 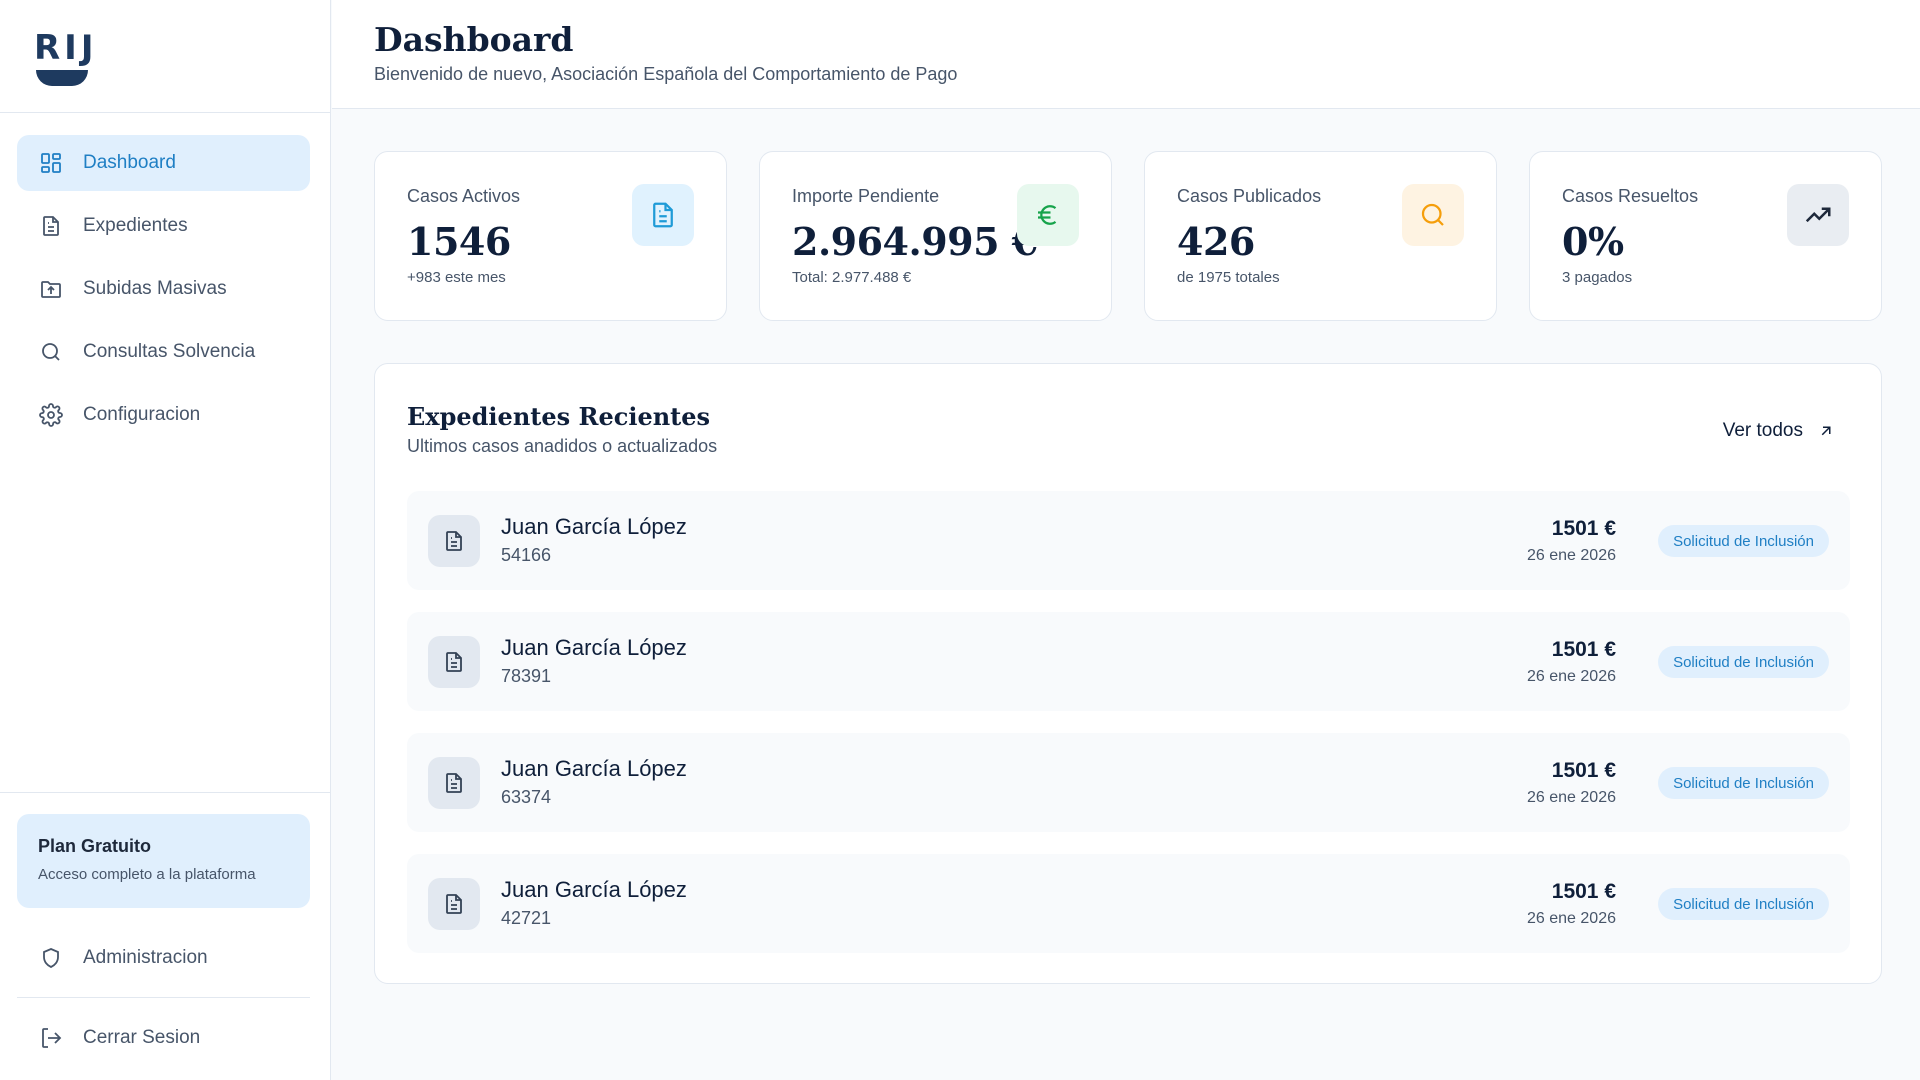 What do you see at coordinates (66, 48) in the screenshot?
I see `logo-text: RIJ` at bounding box center [66, 48].